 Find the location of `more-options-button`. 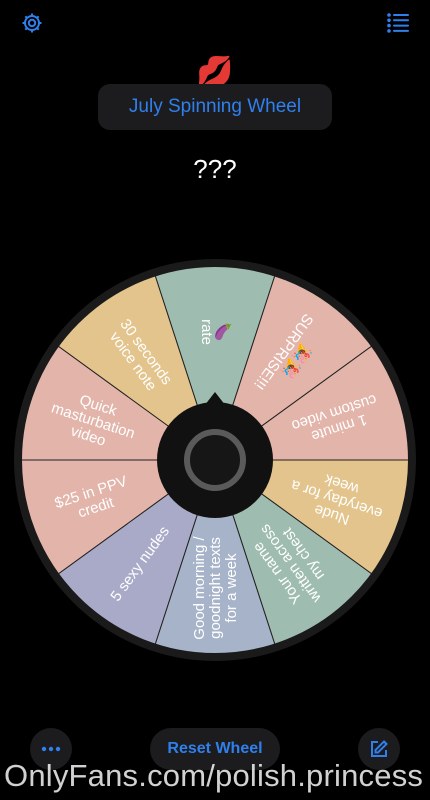

more-options-button is located at coordinates (51, 749).